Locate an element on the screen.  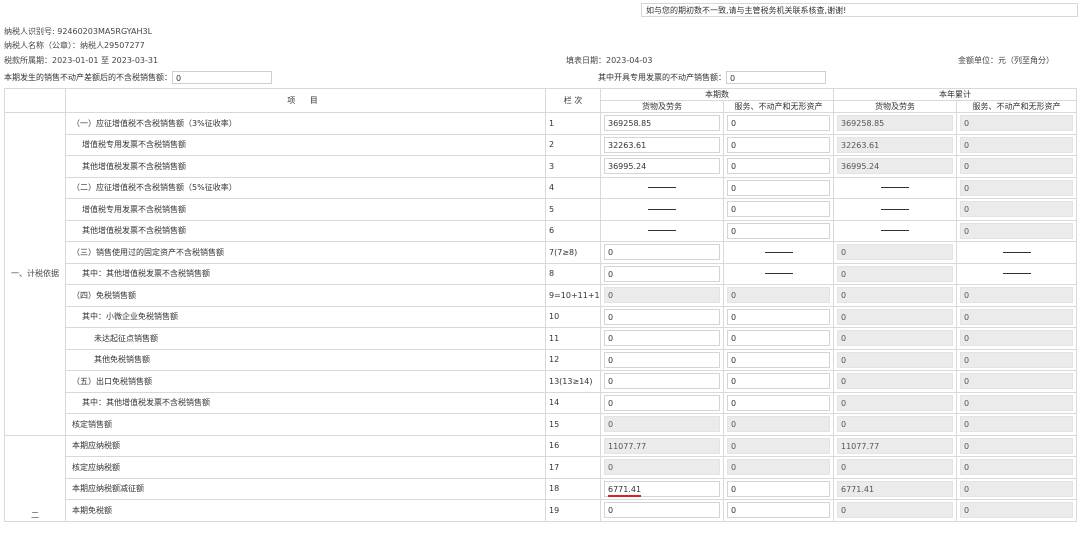
row-number: 2 is located at coordinates (573, 144).